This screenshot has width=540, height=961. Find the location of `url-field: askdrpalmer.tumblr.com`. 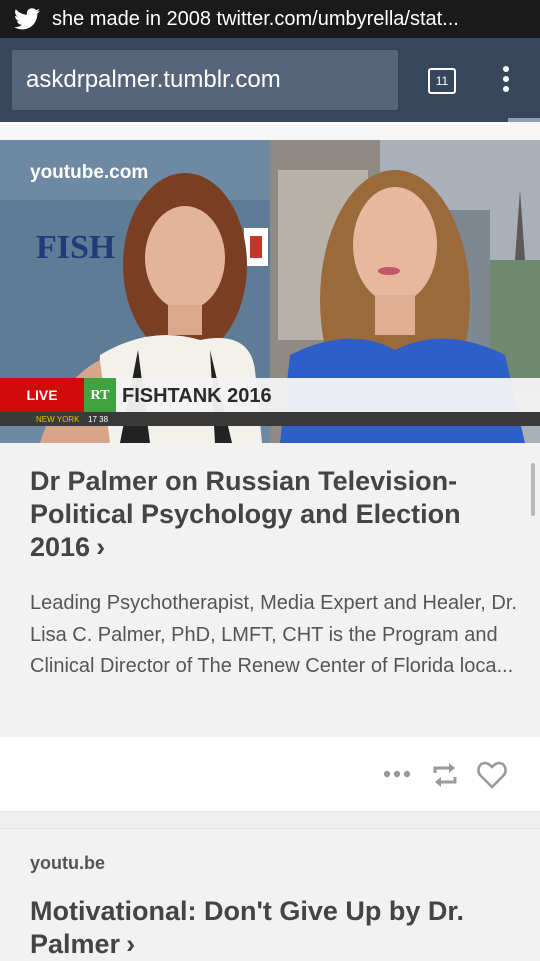

url-field: askdrpalmer.tumblr.com is located at coordinates (205, 80).